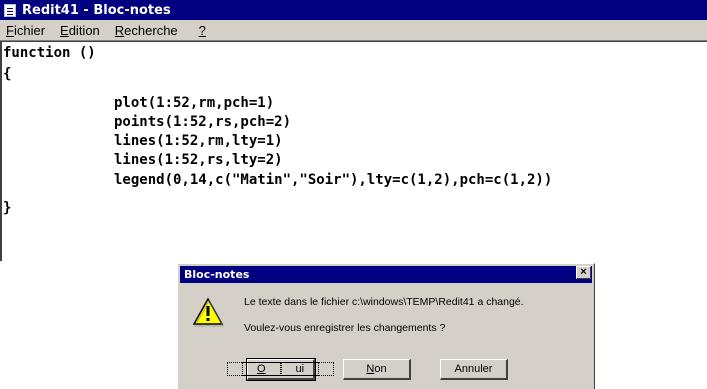 The image size is (707, 389). What do you see at coordinates (201, 30) in the screenshot?
I see `menu-help: ?` at bounding box center [201, 30].